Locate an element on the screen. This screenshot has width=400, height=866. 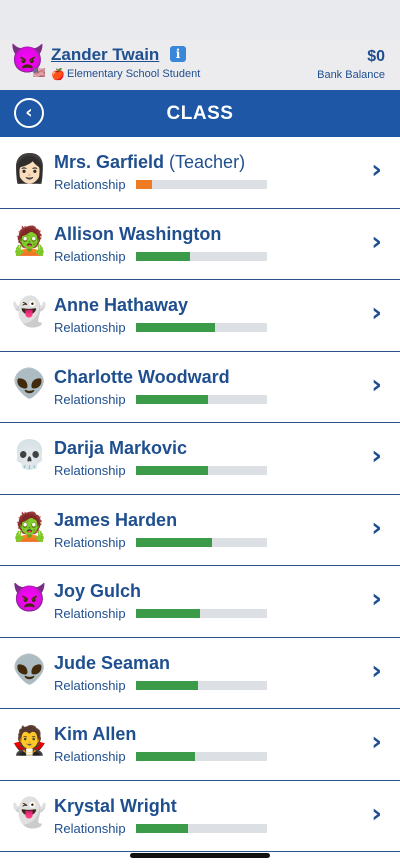
student-name-text: Kim Allen is located at coordinates (95, 734).